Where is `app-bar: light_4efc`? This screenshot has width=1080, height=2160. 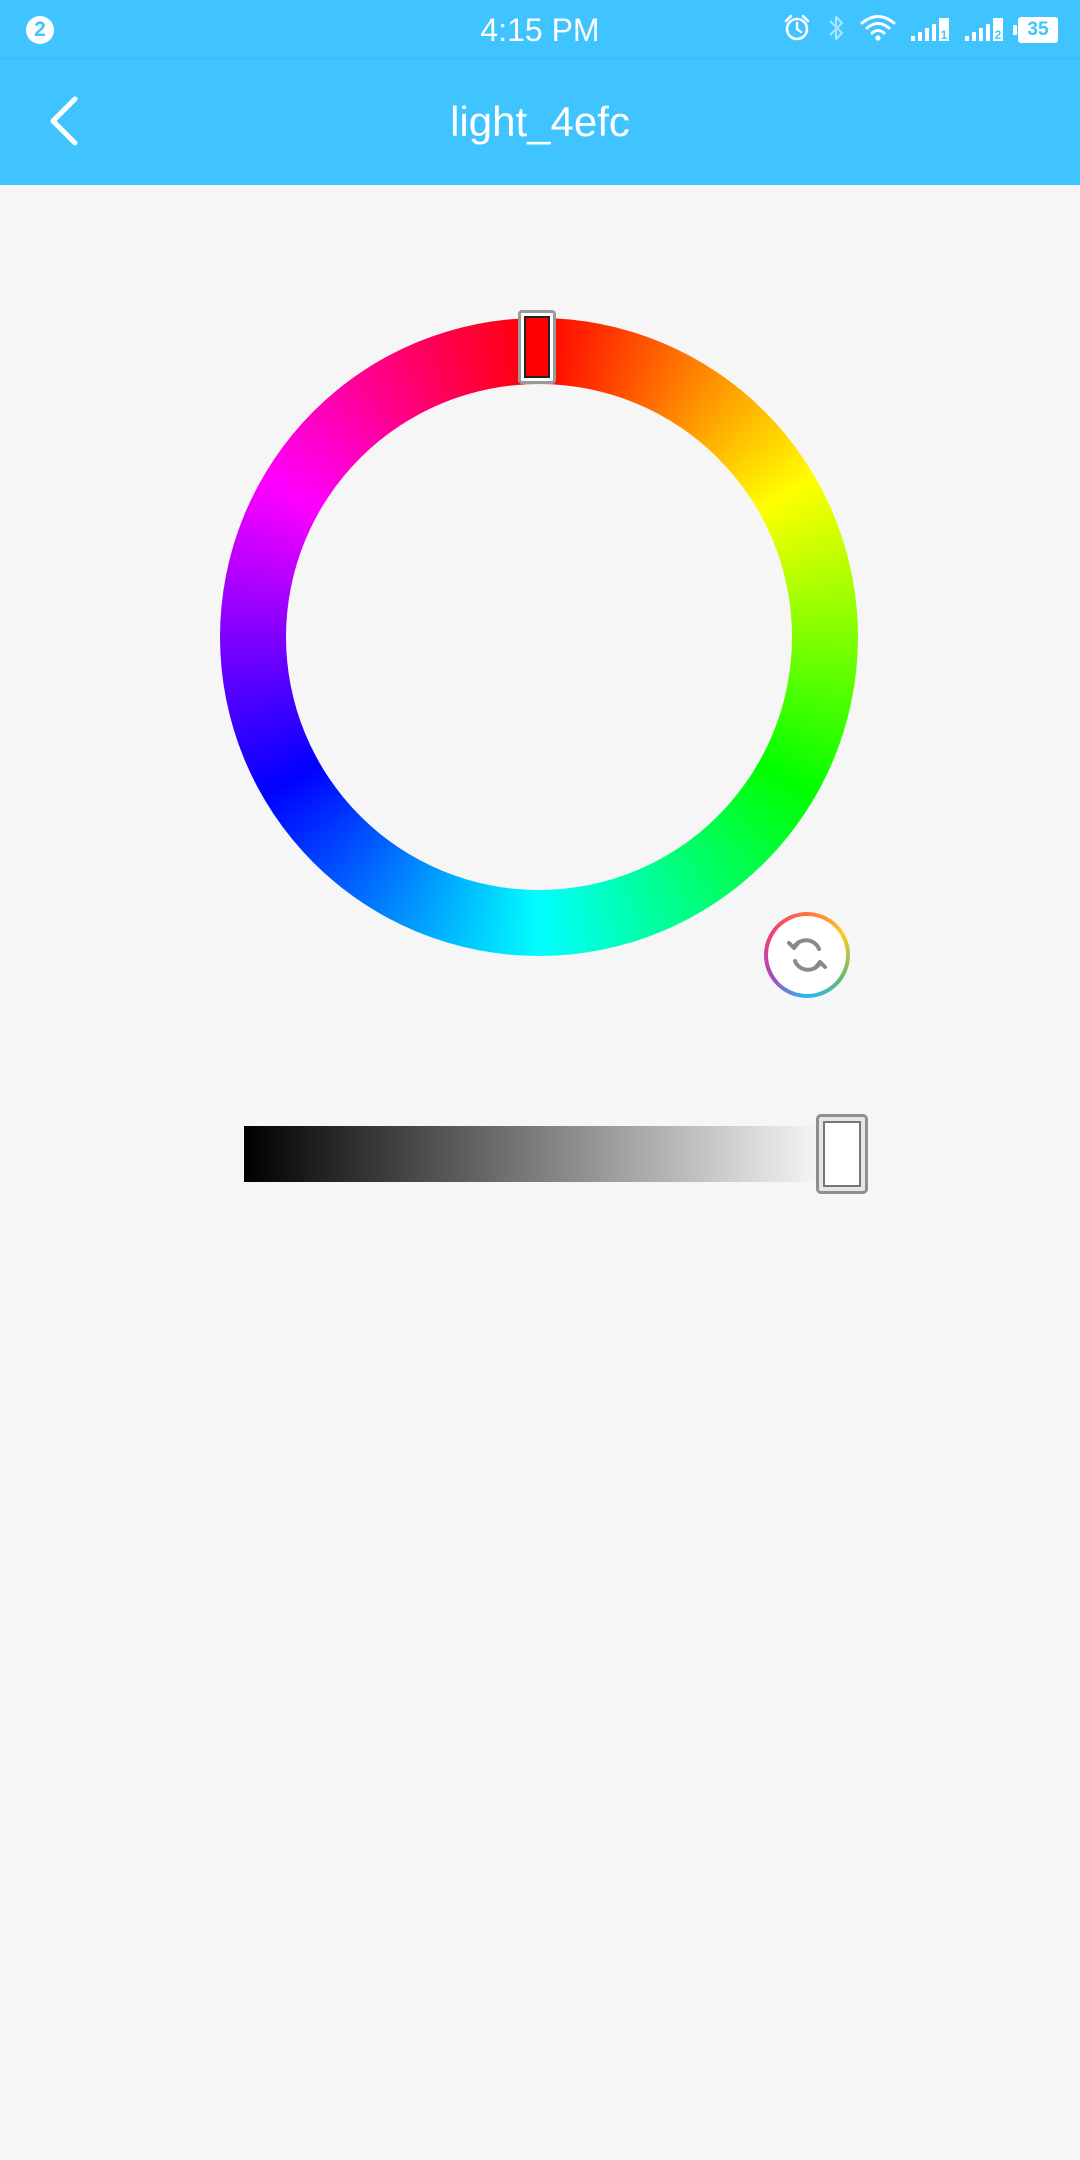 app-bar: light_4efc is located at coordinates (540, 121).